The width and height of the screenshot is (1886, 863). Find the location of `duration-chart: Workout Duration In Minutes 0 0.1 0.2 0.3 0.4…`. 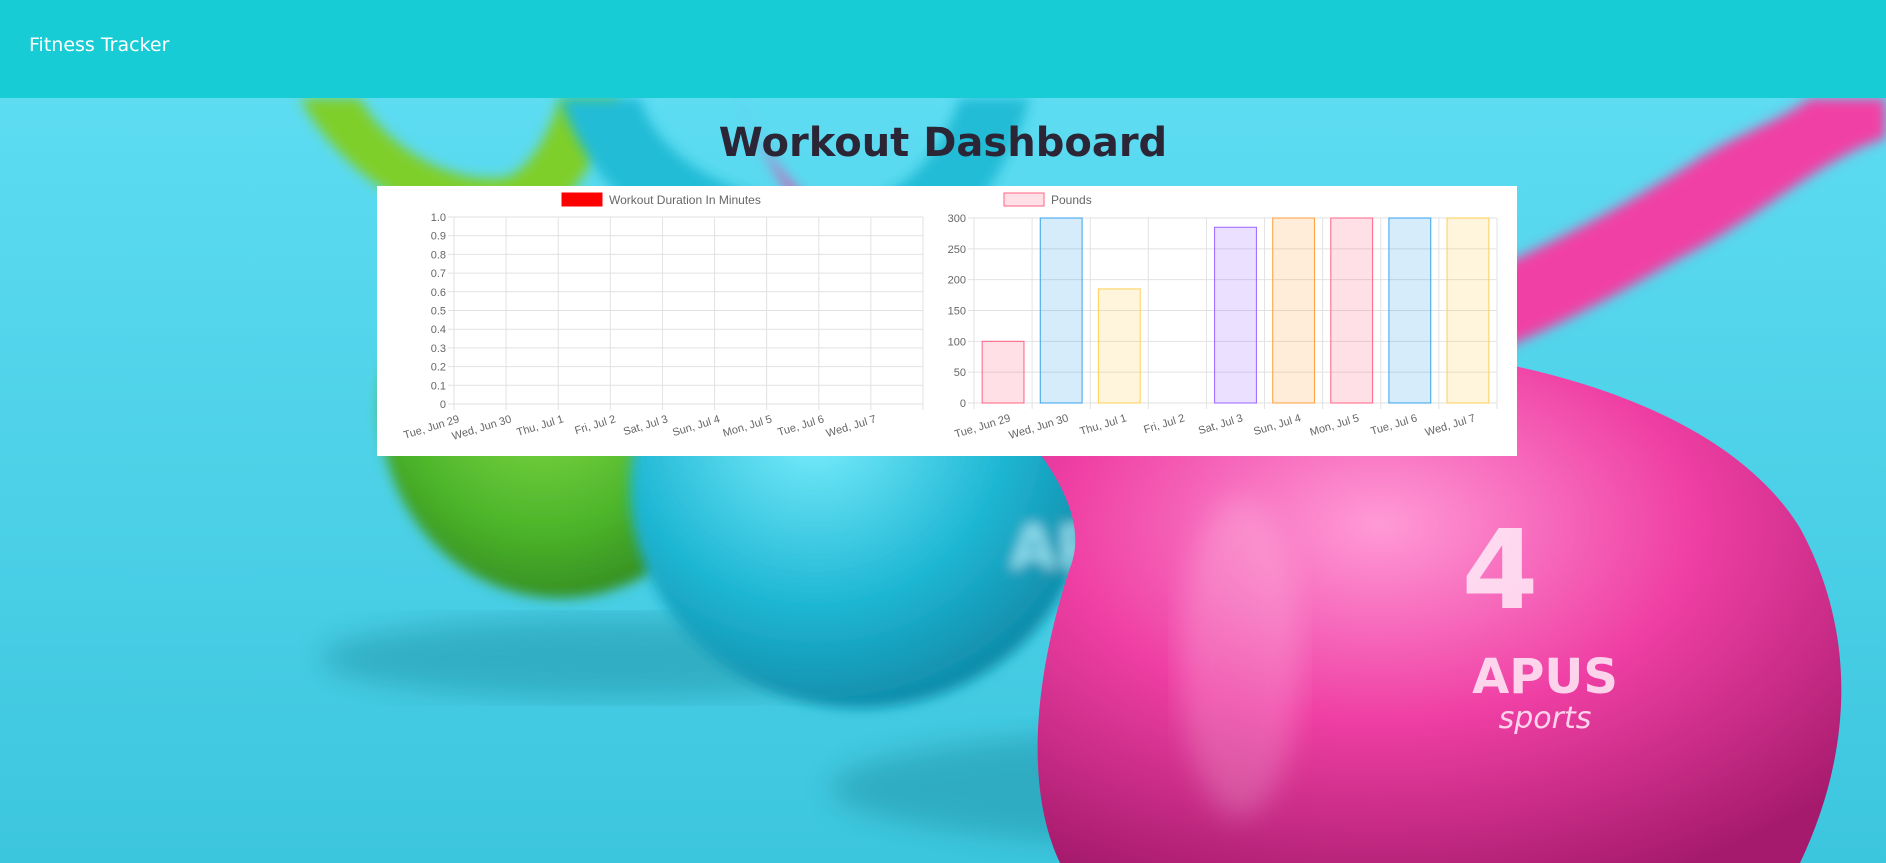

duration-chart: Workout Duration In Minutes 0 0.1 0.2 0.3 0.4… is located at coordinates (663, 317).